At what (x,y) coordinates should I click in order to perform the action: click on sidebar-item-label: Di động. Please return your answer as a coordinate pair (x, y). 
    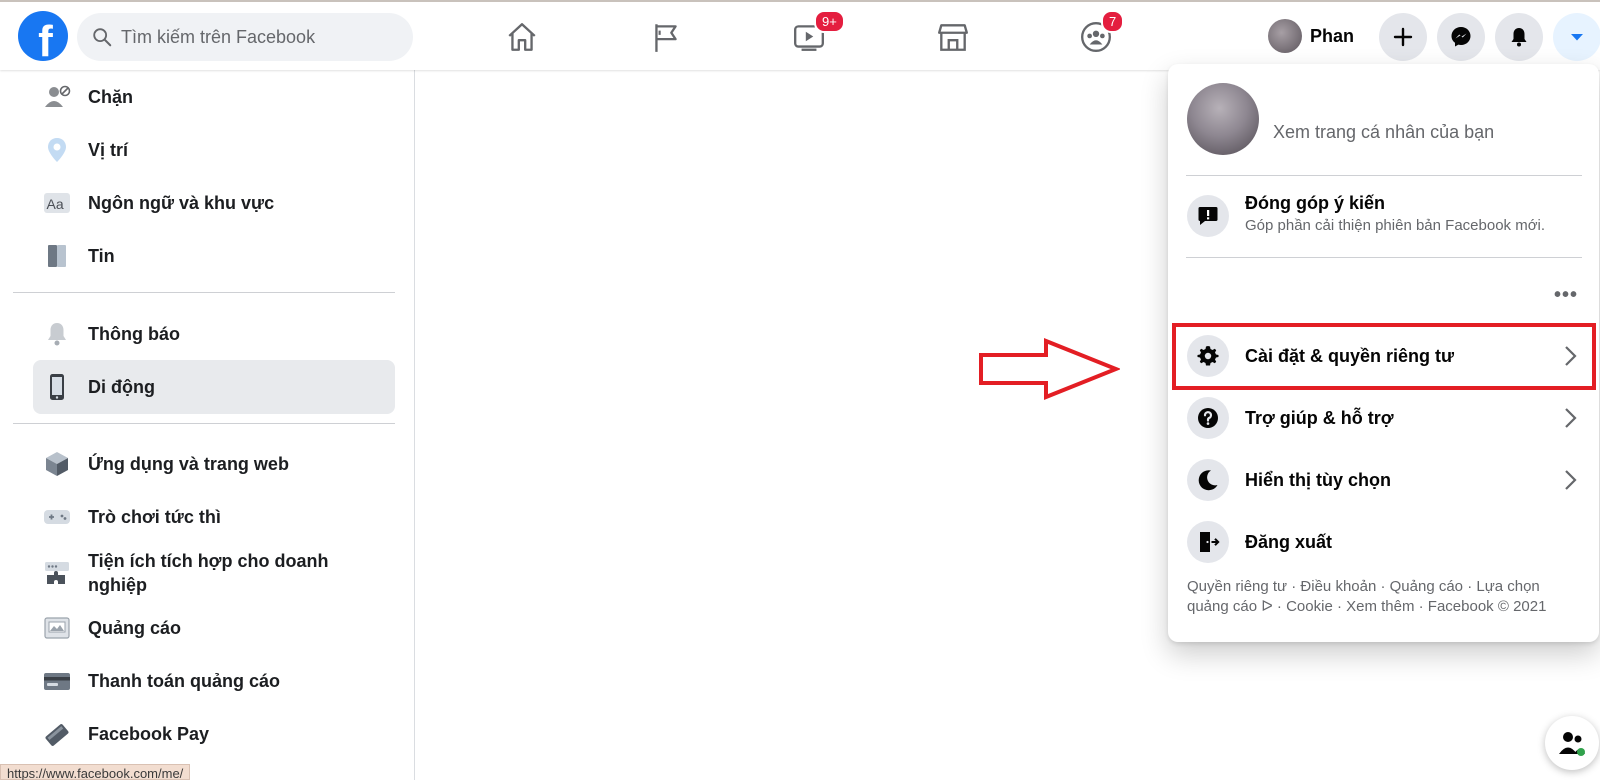
    Looking at the image, I should click on (121, 387).